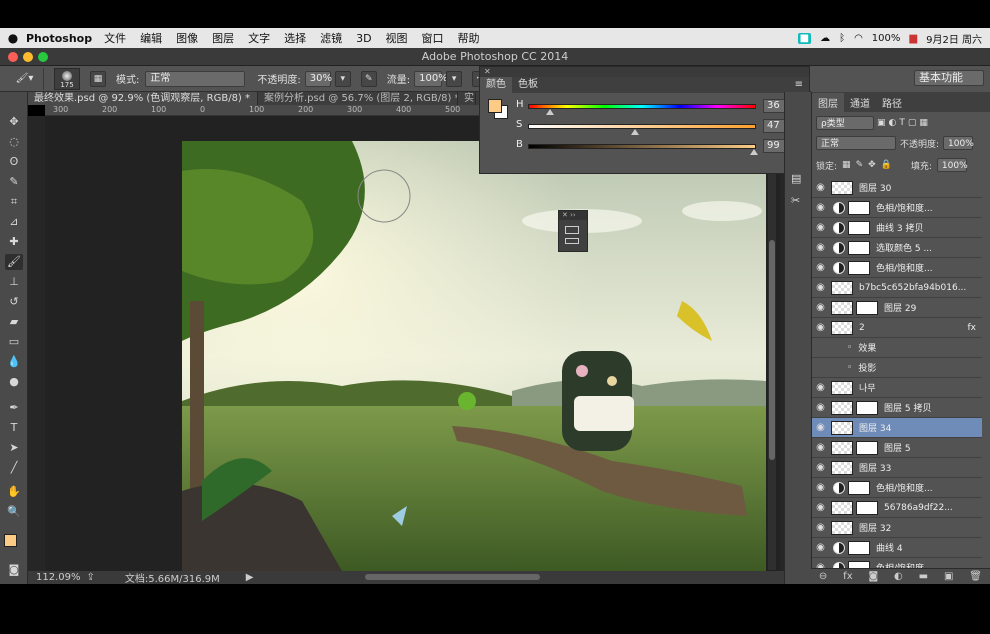 The image size is (990, 634). What do you see at coordinates (825, 38) in the screenshot?
I see `cloud-icon: ☁` at bounding box center [825, 38].